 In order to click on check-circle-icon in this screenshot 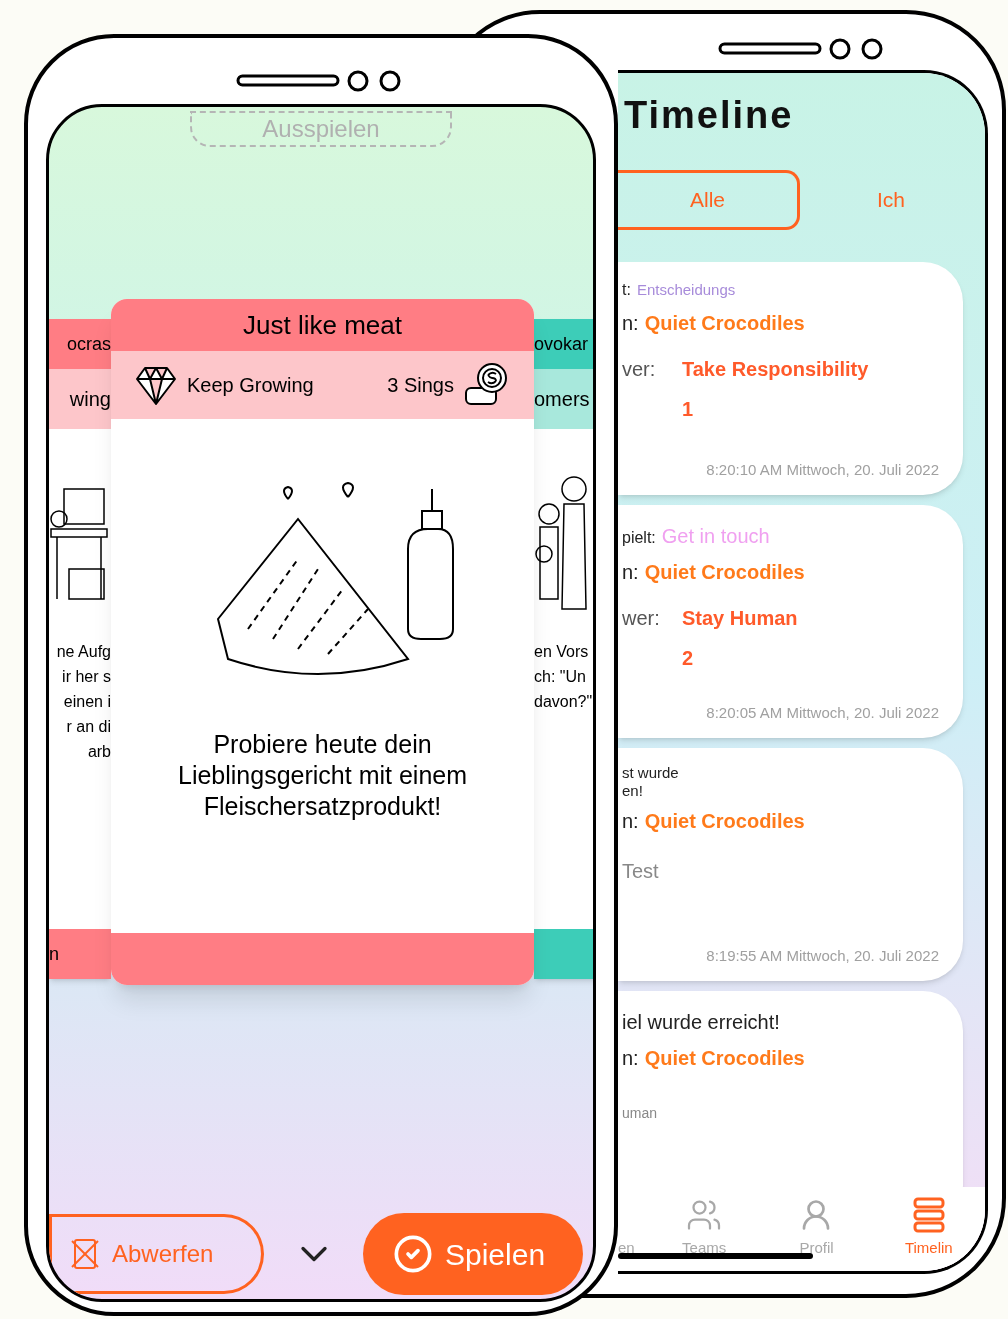, I will do `click(413, 1254)`.